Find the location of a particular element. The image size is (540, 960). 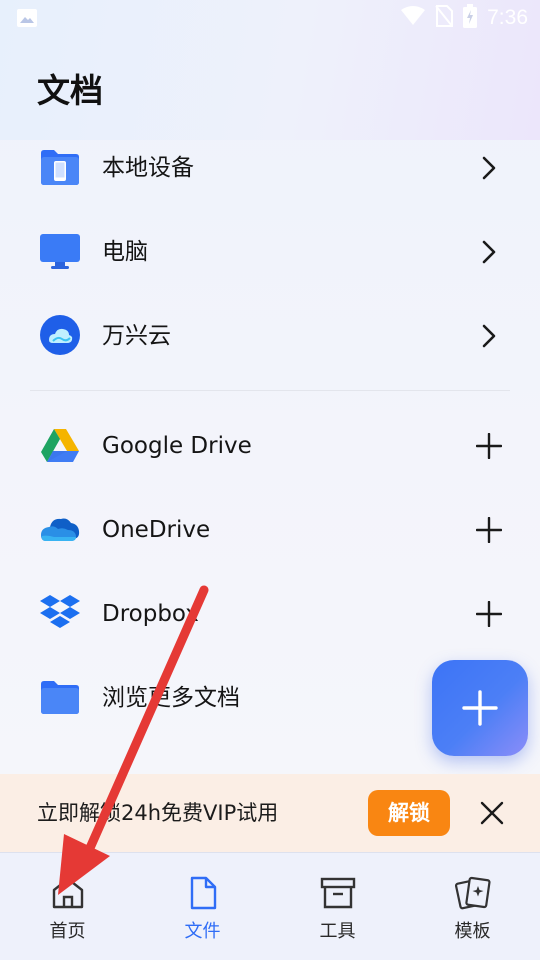

add-dropbox-button is located at coordinates (489, 614).